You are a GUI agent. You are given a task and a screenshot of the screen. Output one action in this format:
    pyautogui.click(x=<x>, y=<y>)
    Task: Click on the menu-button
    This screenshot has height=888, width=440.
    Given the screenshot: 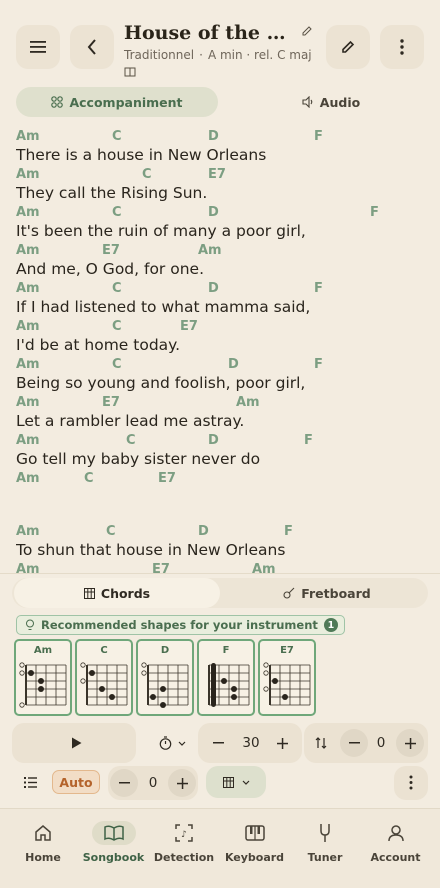 What is the action you would take?
    pyautogui.click(x=38, y=47)
    